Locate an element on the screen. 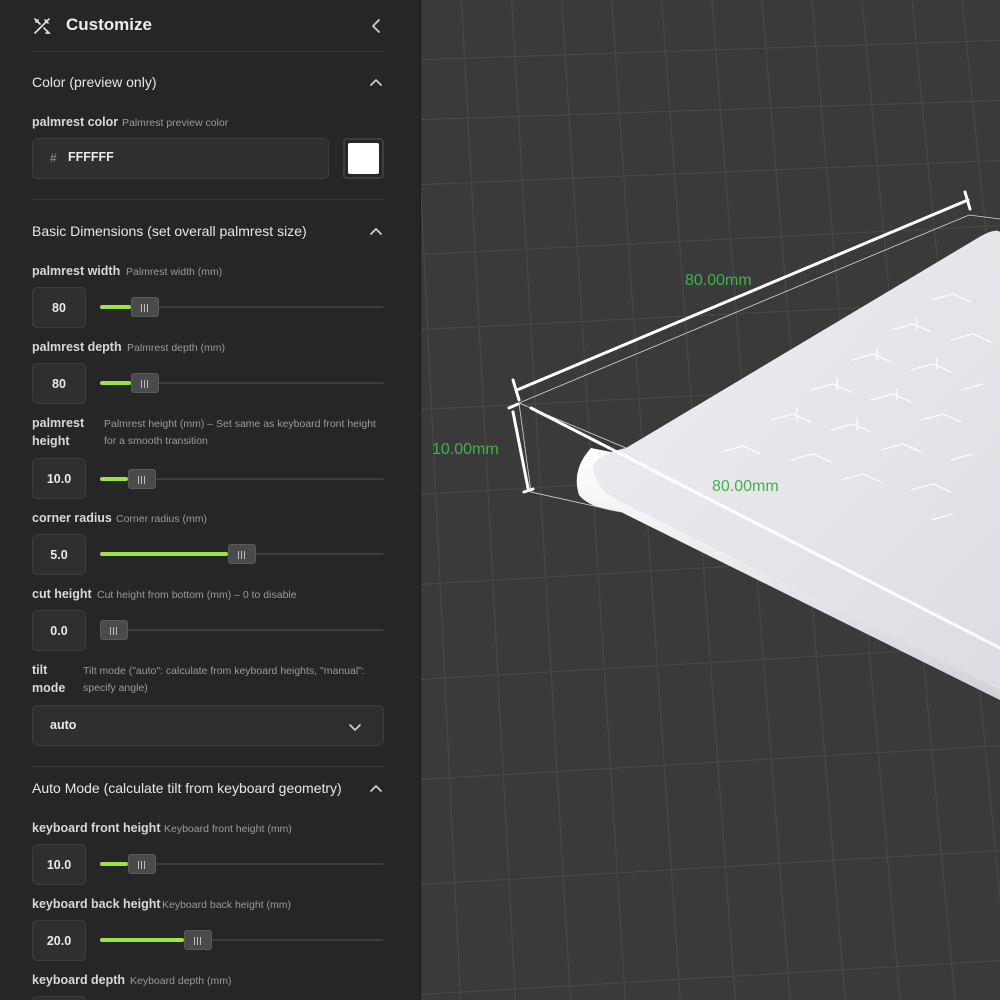  keyboard-depth-input is located at coordinates (59, 998).